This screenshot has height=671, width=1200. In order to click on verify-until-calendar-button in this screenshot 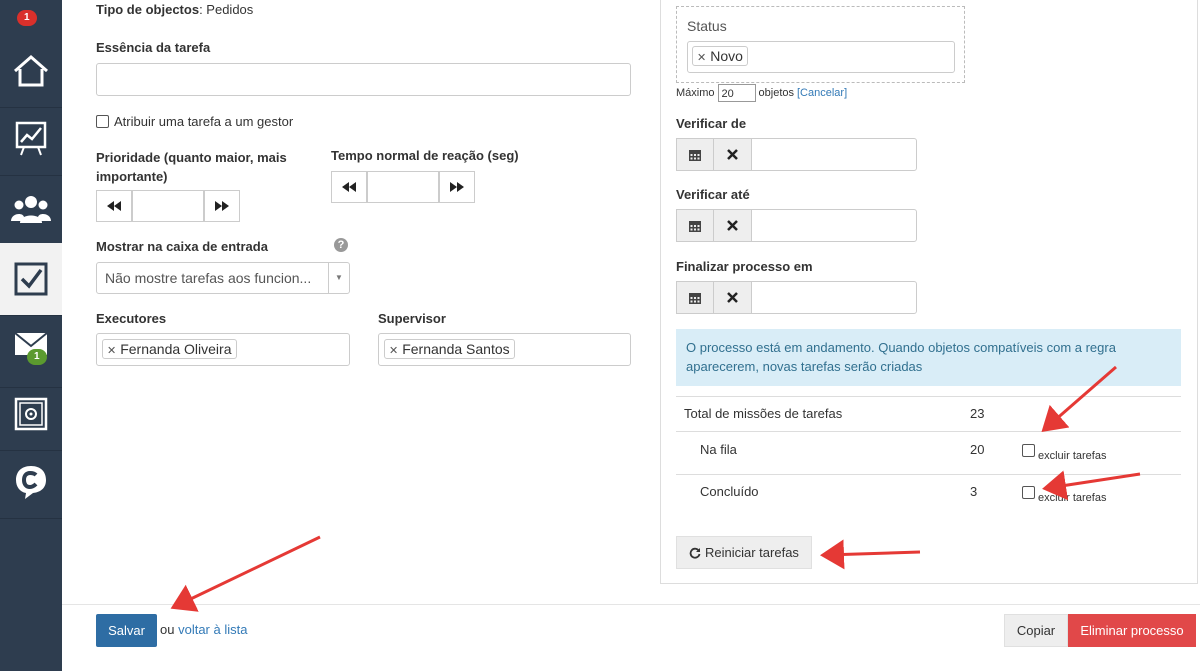, I will do `click(695, 225)`.